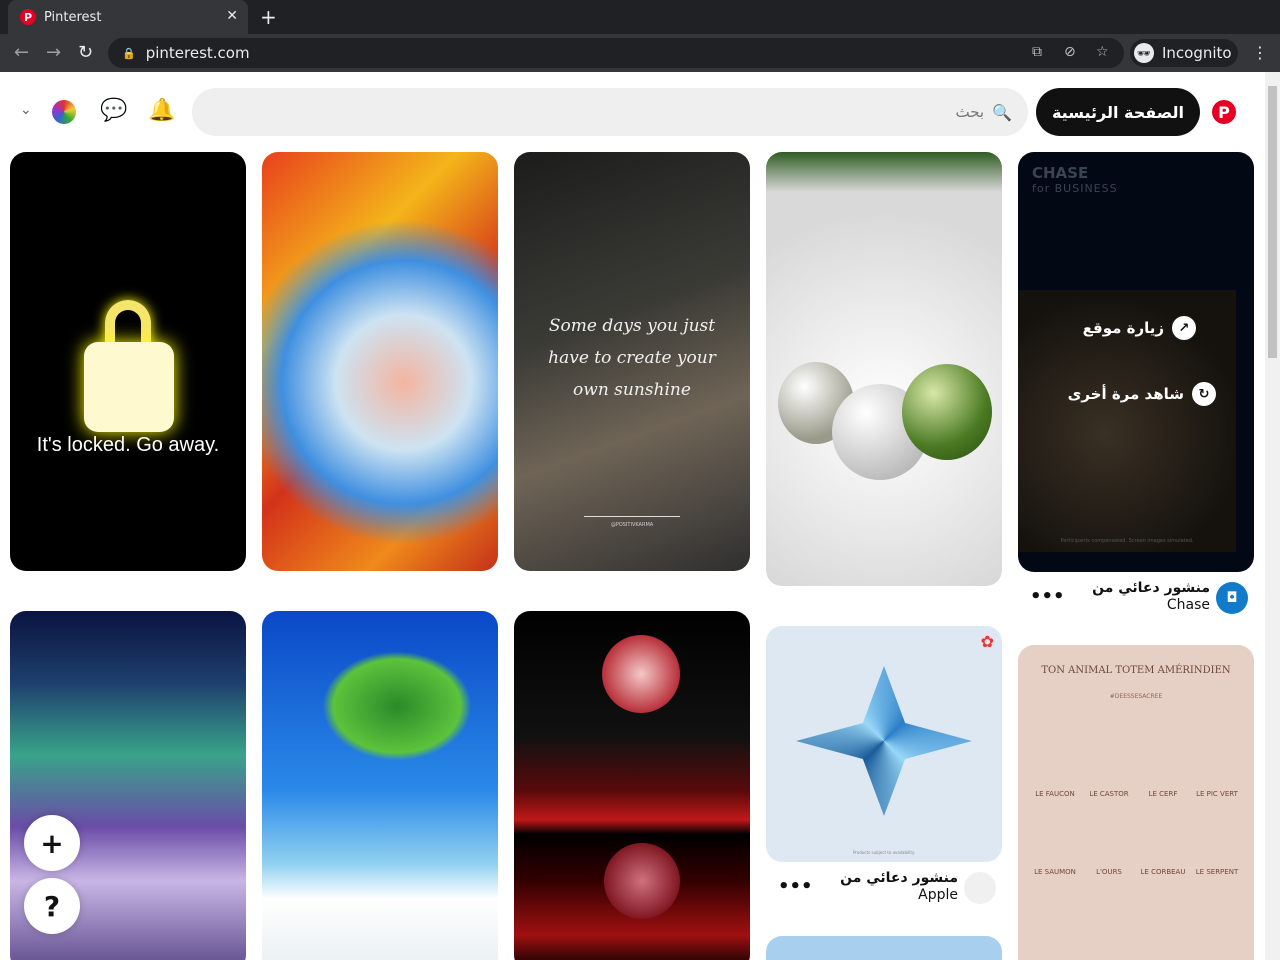  What do you see at coordinates (1118, 112) in the screenshot?
I see `home-button: الصفحة الرئيسية` at bounding box center [1118, 112].